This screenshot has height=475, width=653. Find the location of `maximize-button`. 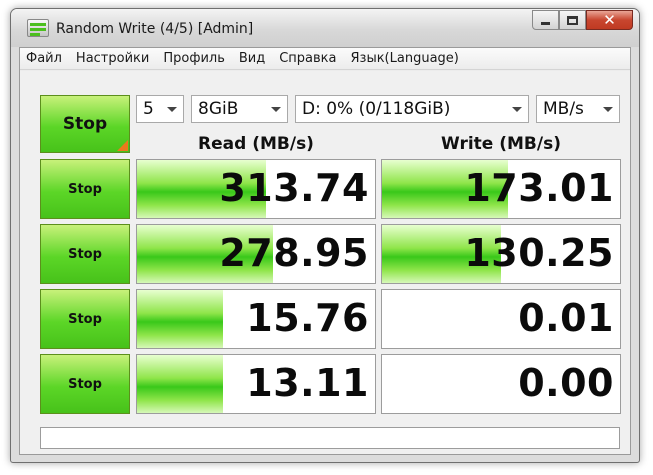

maximize-button is located at coordinates (572, 20).